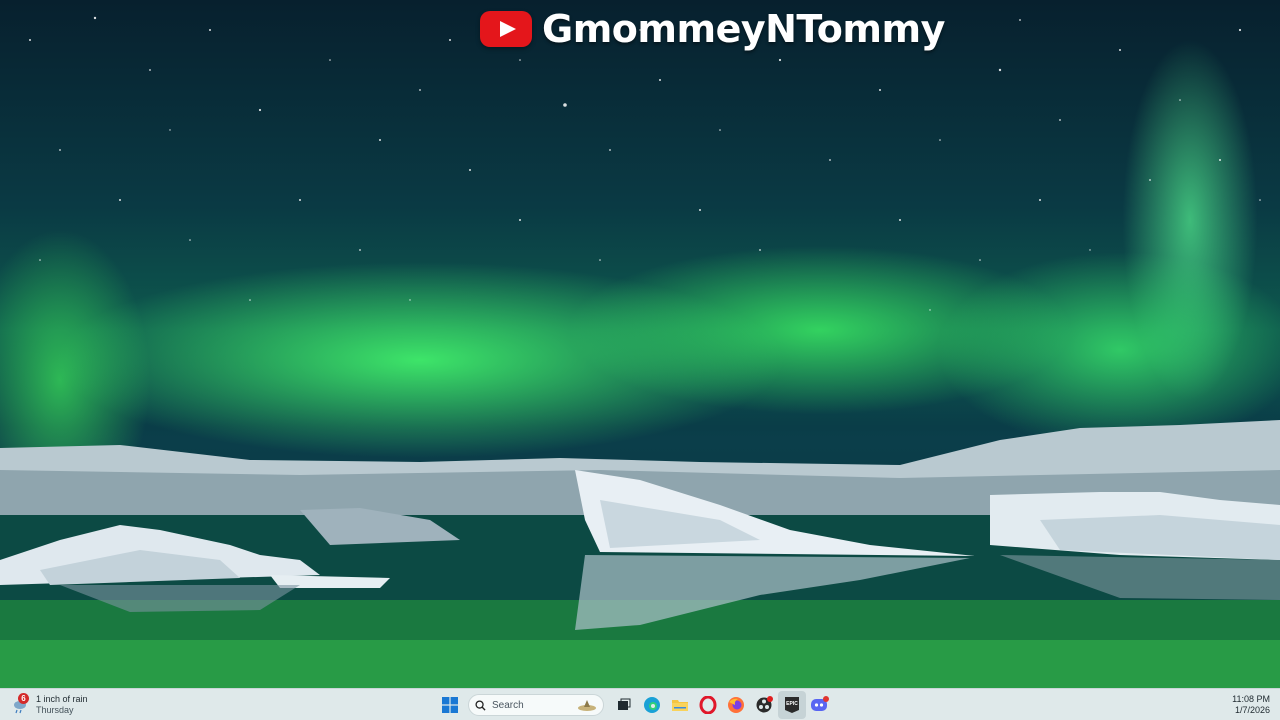  I want to click on edge-browser-icon, so click(652, 705).